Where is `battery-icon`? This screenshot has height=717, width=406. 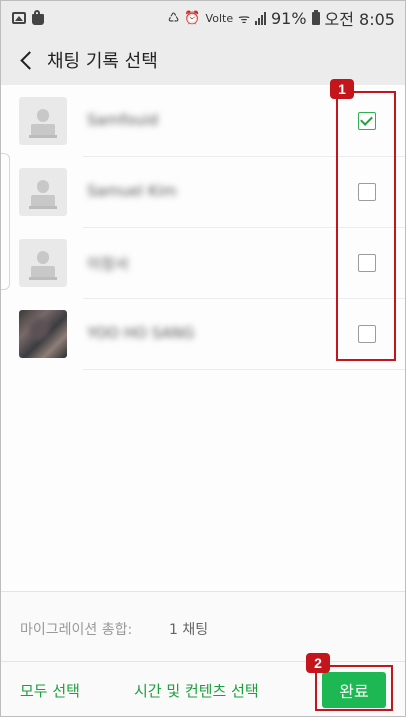 battery-icon is located at coordinates (315, 17).